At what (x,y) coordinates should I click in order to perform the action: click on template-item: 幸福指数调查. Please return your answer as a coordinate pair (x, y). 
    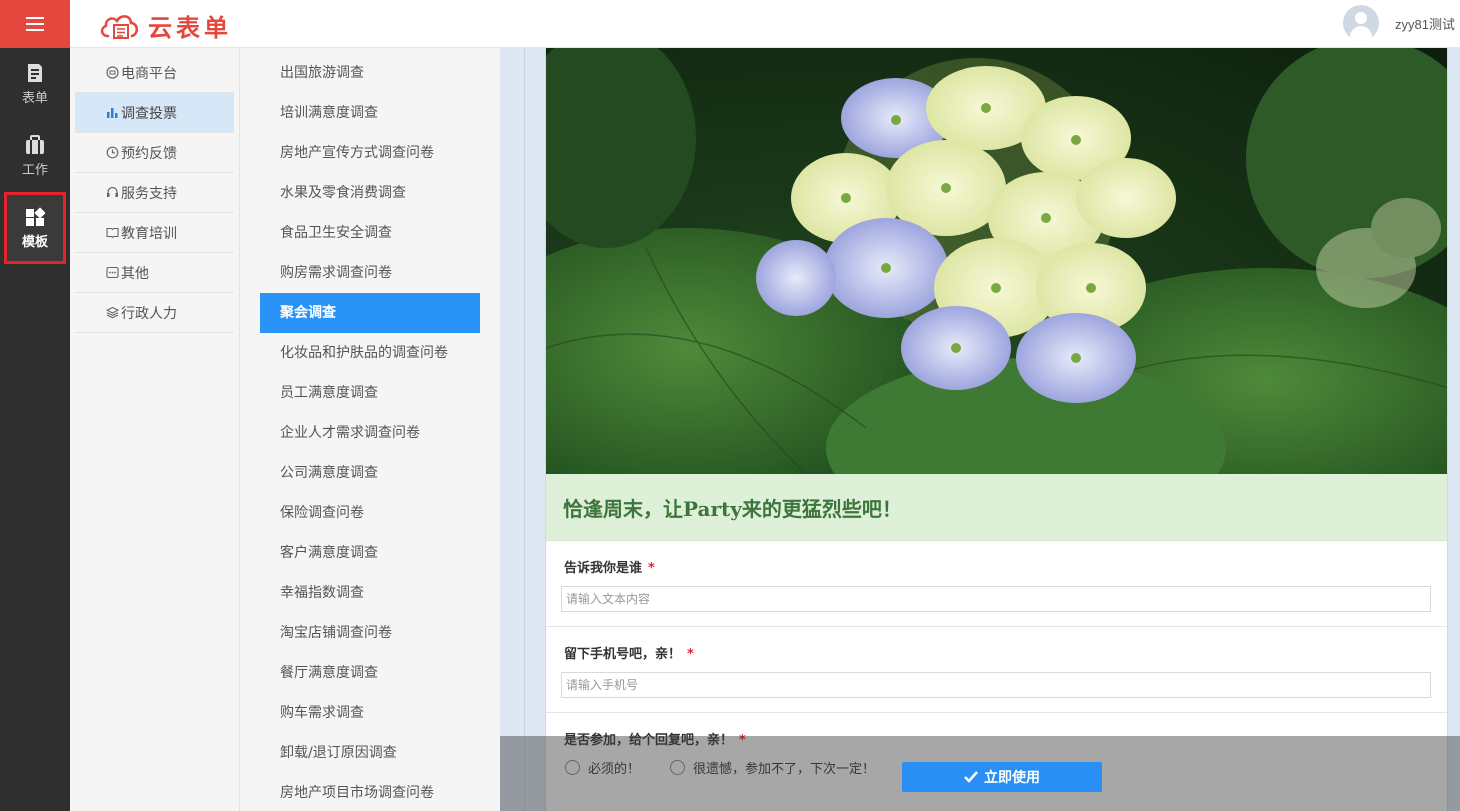
    Looking at the image, I should click on (370, 593).